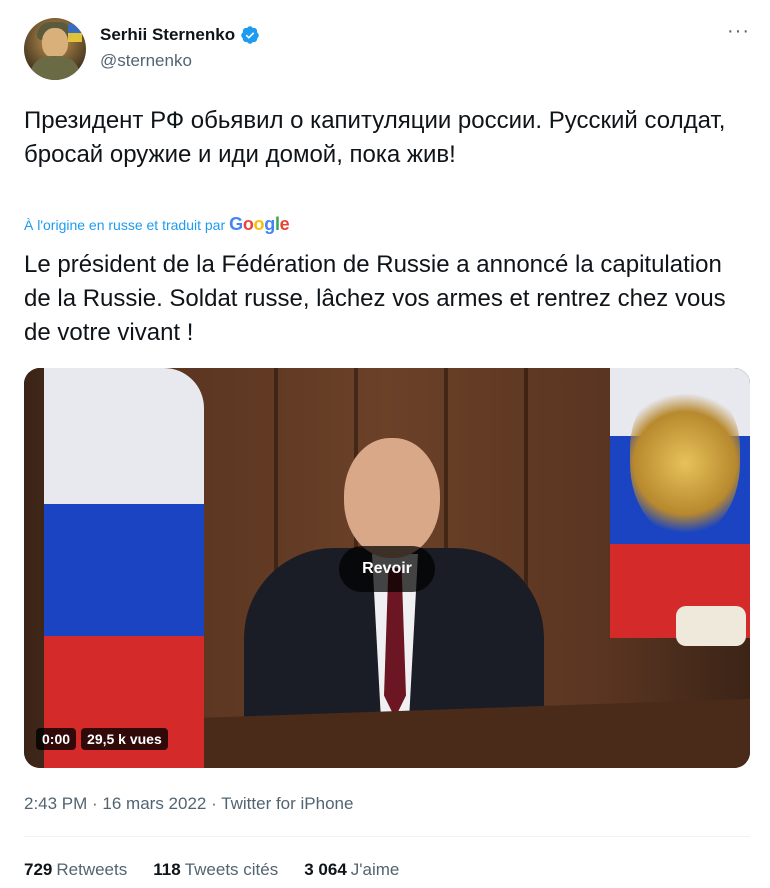 The image size is (770, 888). I want to click on replay-button: Revoir, so click(387, 569).